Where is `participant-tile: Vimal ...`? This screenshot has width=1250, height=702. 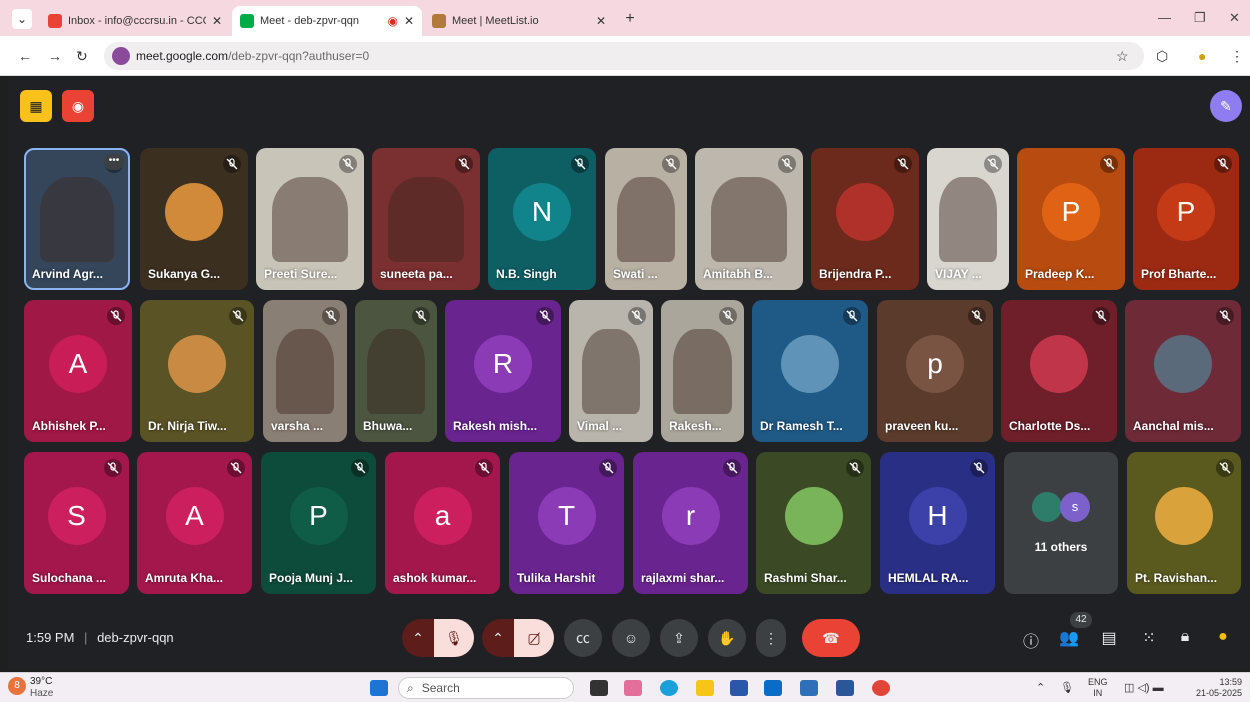
participant-tile: Vimal ... is located at coordinates (611, 371).